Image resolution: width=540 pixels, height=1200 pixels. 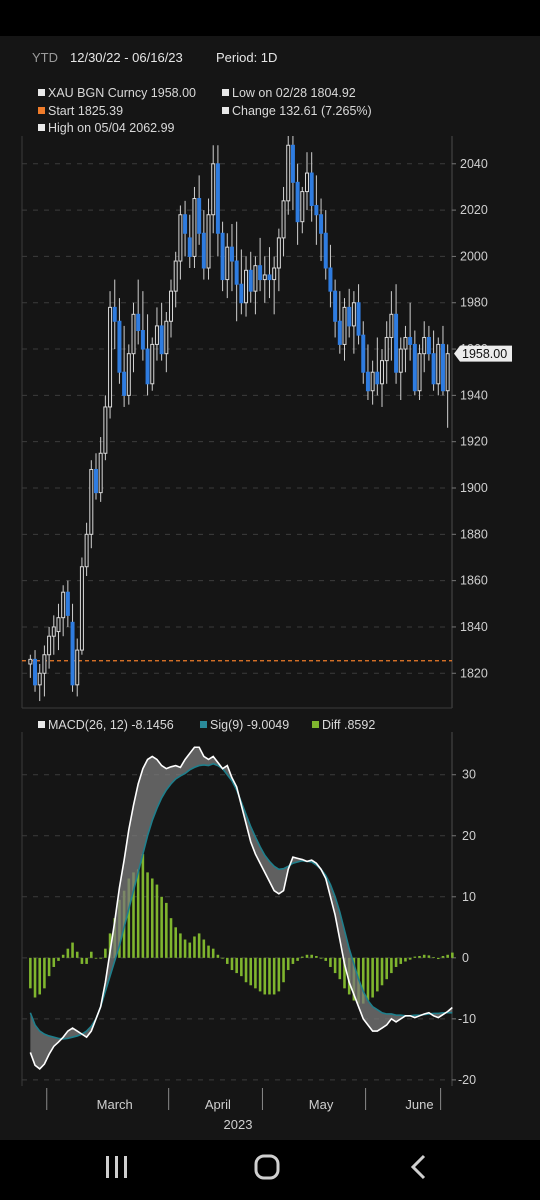 What do you see at coordinates (474, 488) in the screenshot?
I see `price-tick-label: 1900` at bounding box center [474, 488].